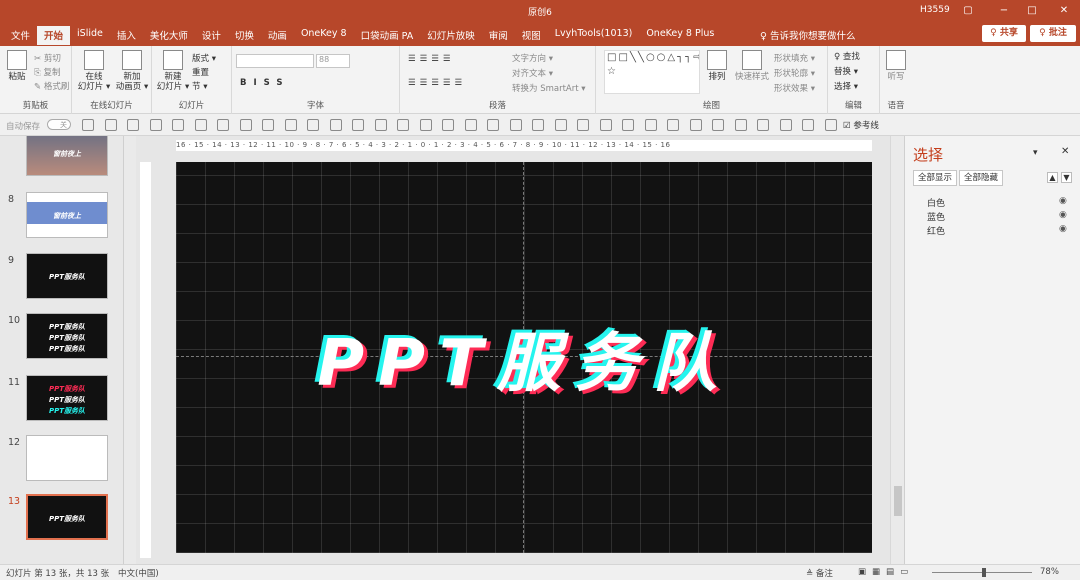 This screenshot has width=1080, height=580. Describe the element at coordinates (59, 124) in the screenshot. I see `autosave-toggle: 关` at that location.